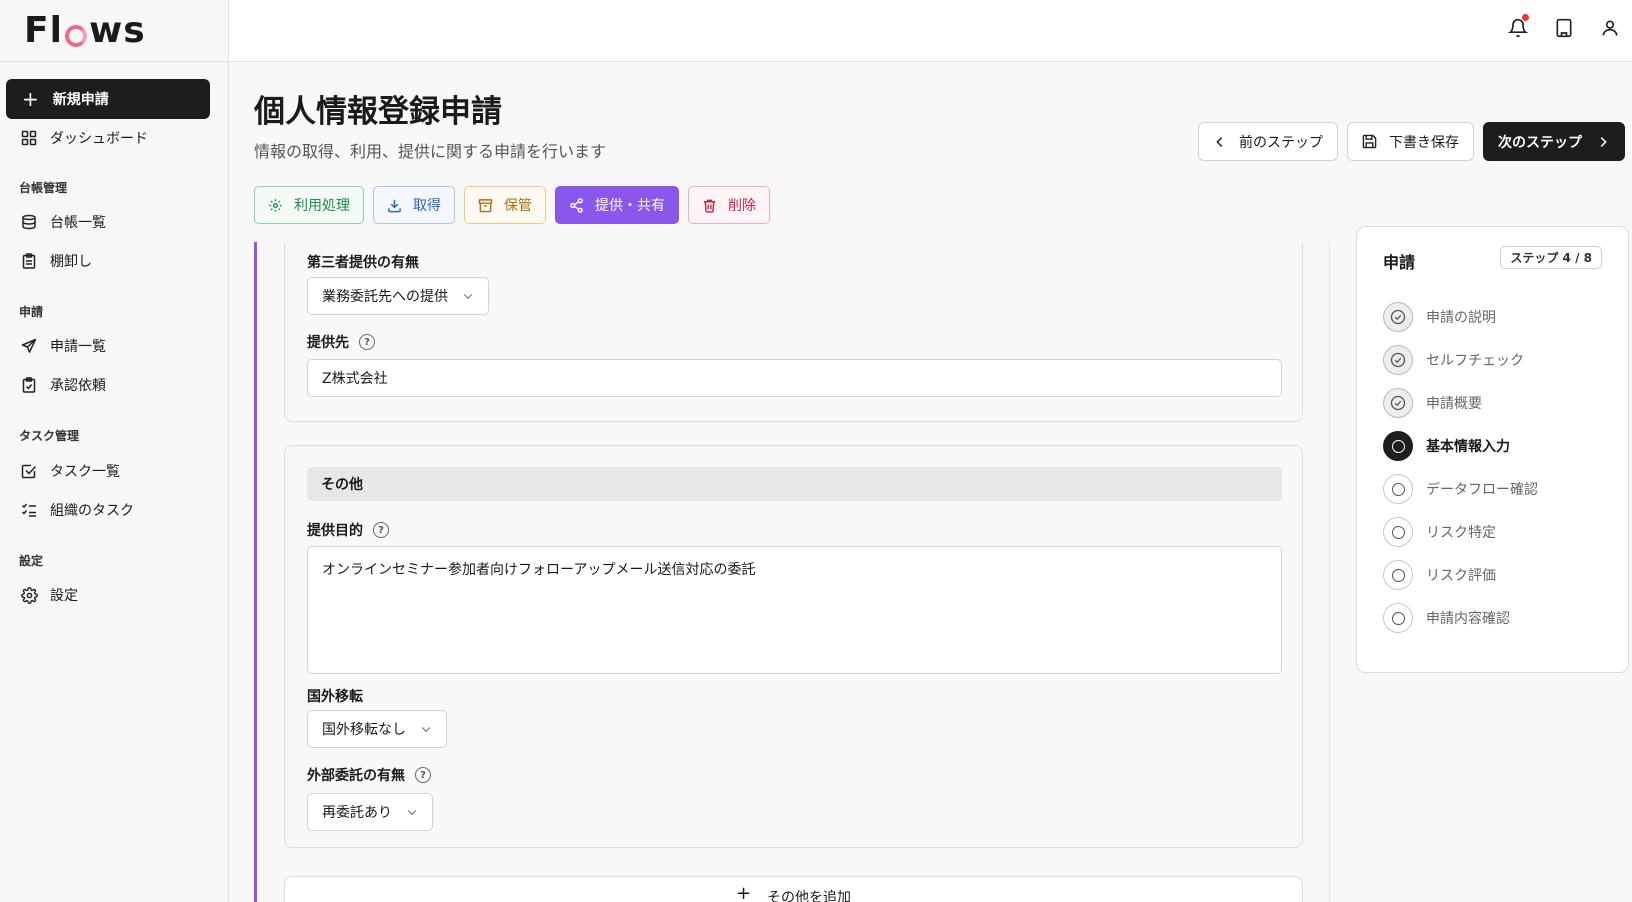  What do you see at coordinates (49, 595) in the screenshot?
I see `sidebar-item-settings: 設定` at bounding box center [49, 595].